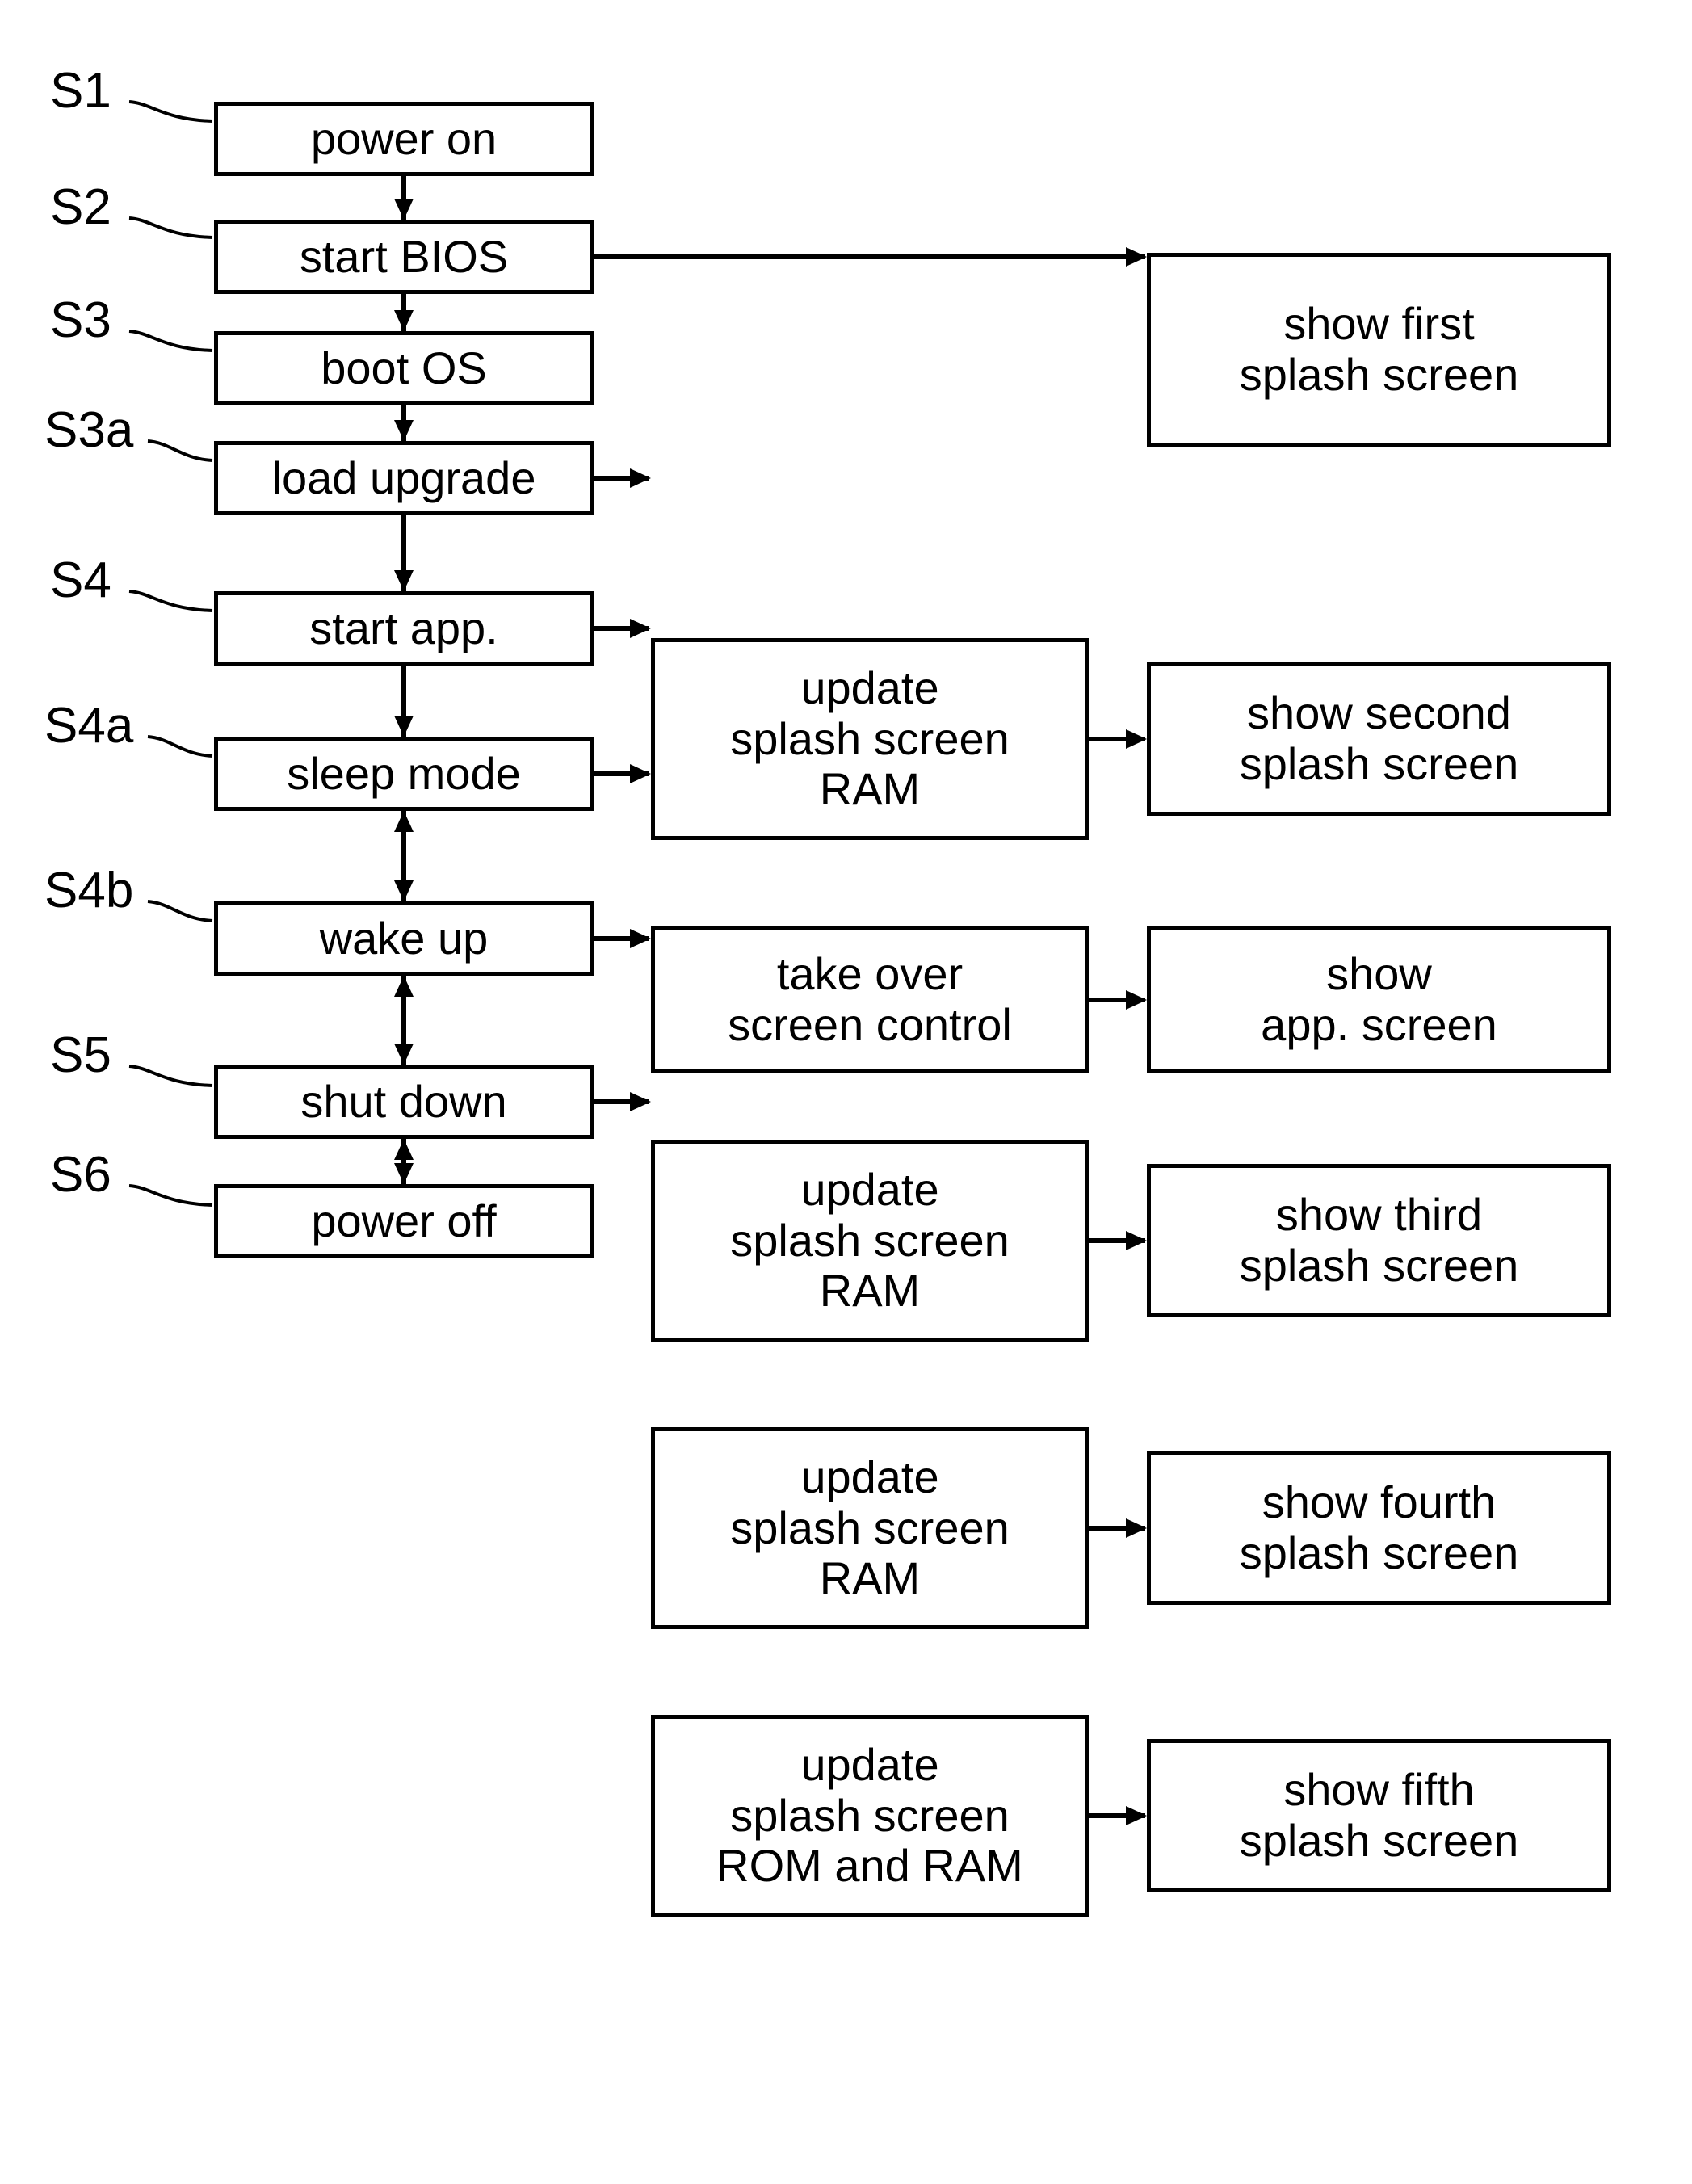 The image size is (1692, 2184). Describe the element at coordinates (1379, 1816) in the screenshot. I see `node-show-fifth: show fifth splash screen` at that location.